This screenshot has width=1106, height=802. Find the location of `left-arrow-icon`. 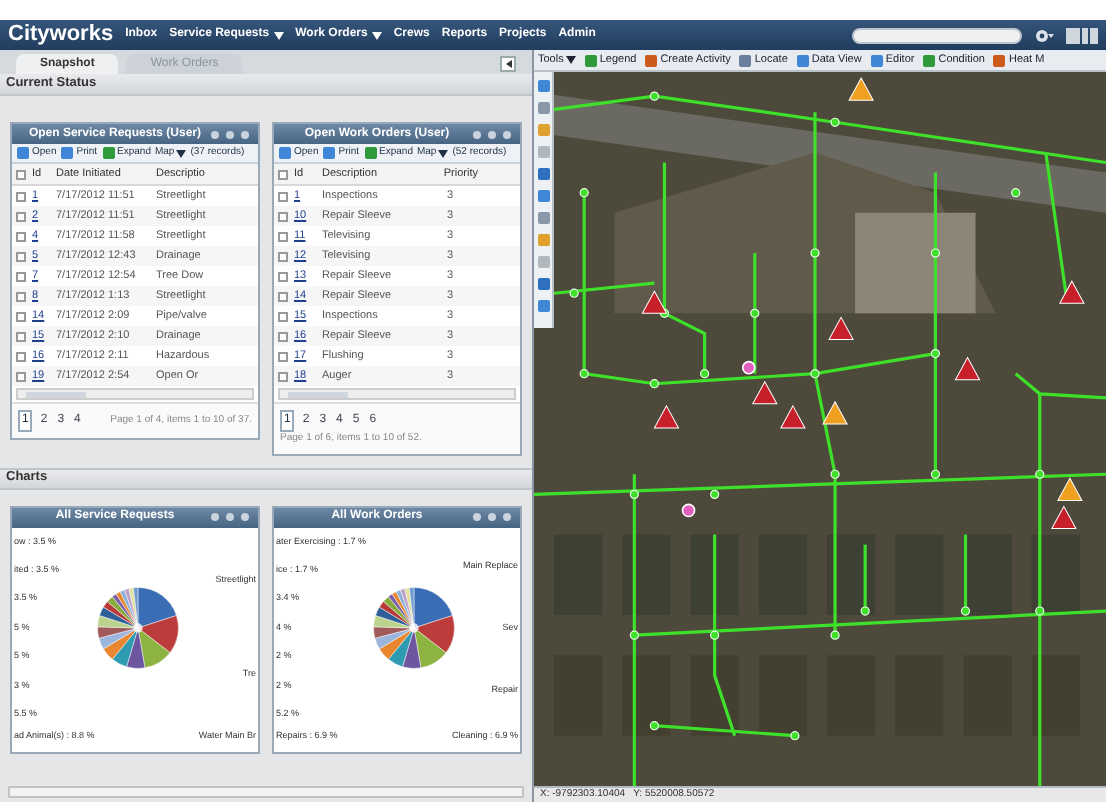

left-arrow-icon is located at coordinates (508, 64).